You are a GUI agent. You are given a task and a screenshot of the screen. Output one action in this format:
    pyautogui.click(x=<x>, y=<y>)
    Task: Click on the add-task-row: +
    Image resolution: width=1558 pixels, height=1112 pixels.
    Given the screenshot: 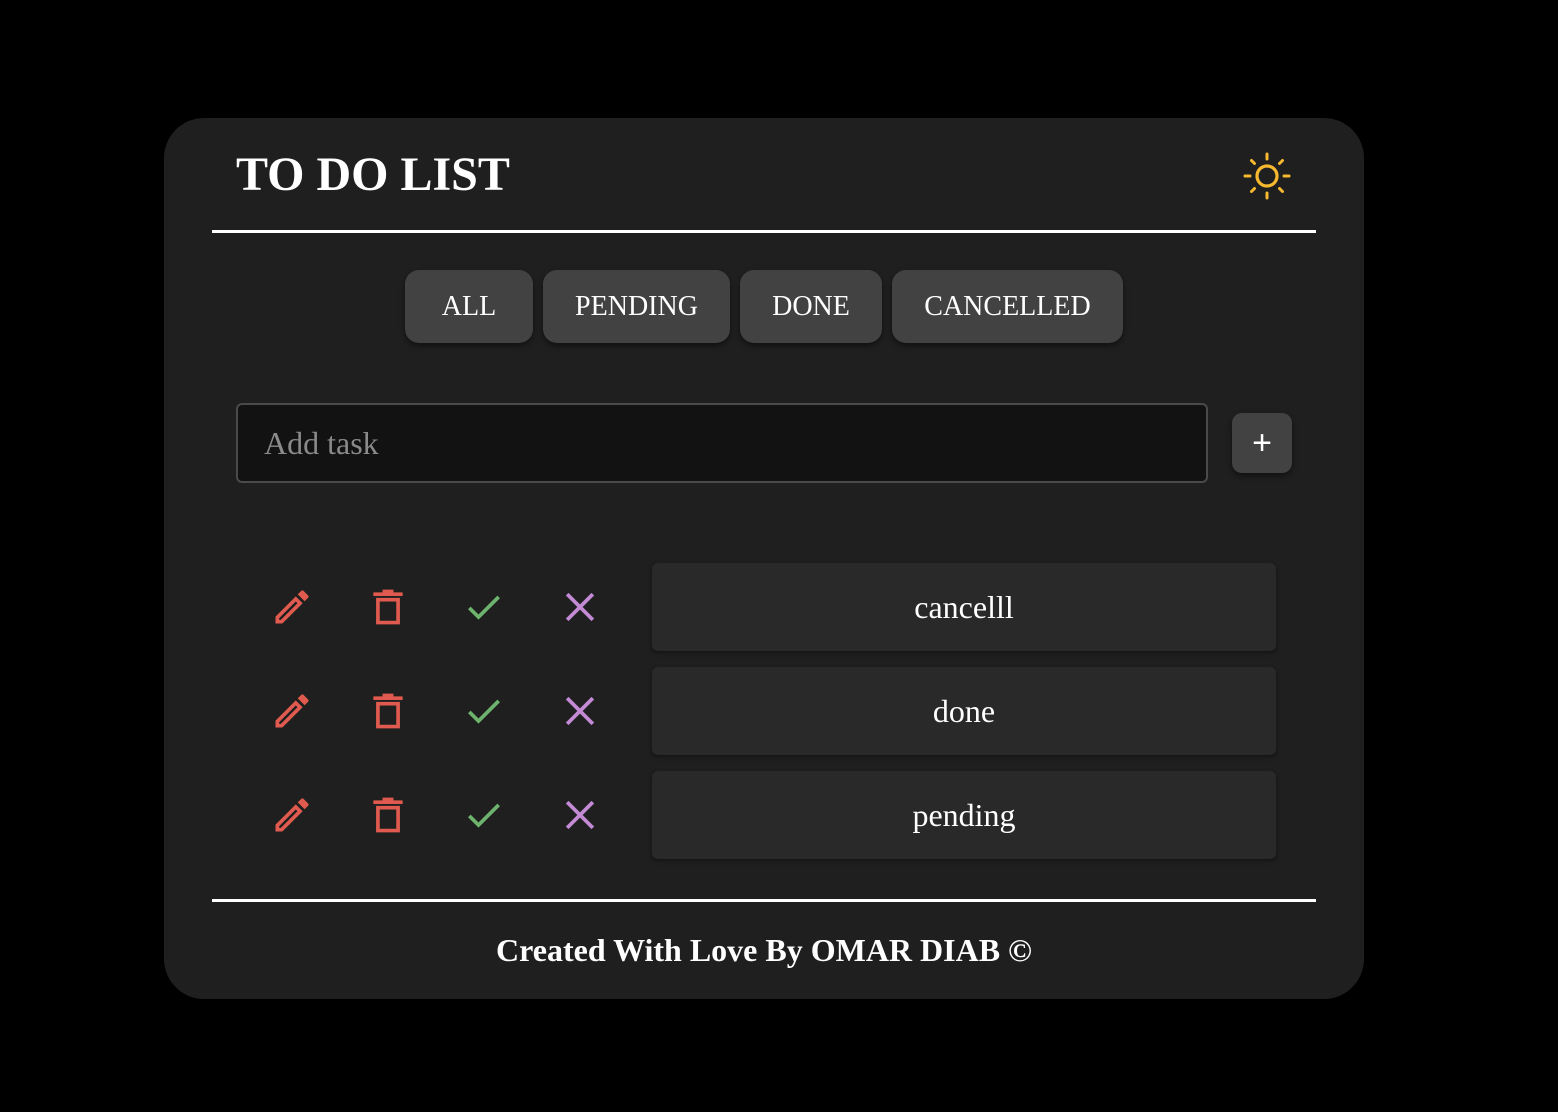 What is the action you would take?
    pyautogui.click(x=764, y=443)
    